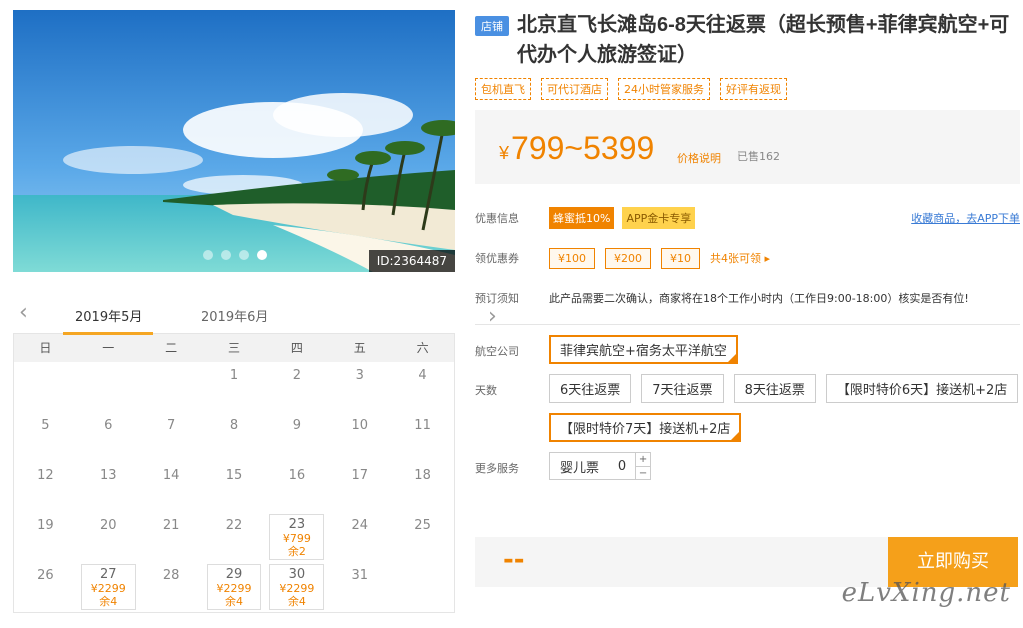  Describe the element at coordinates (171, 525) in the screenshot. I see `calendar-day-number: 21` at that location.